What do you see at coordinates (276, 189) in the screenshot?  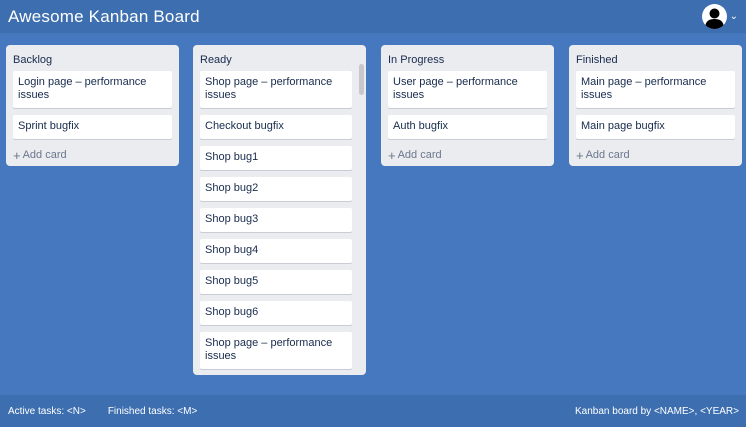 I see `card: Shop bug2` at bounding box center [276, 189].